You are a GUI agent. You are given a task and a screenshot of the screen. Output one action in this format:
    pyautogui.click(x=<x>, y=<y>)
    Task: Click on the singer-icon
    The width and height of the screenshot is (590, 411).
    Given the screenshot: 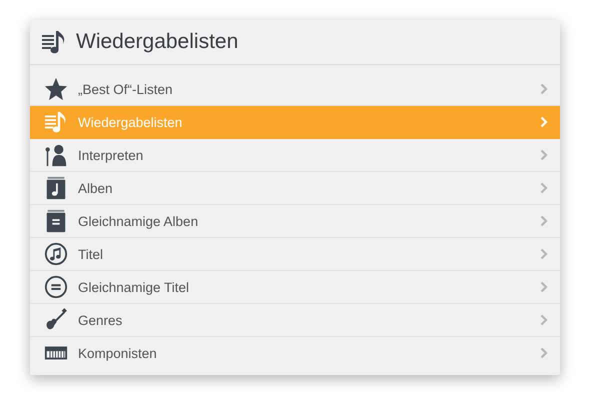 What is the action you would take?
    pyautogui.click(x=56, y=155)
    